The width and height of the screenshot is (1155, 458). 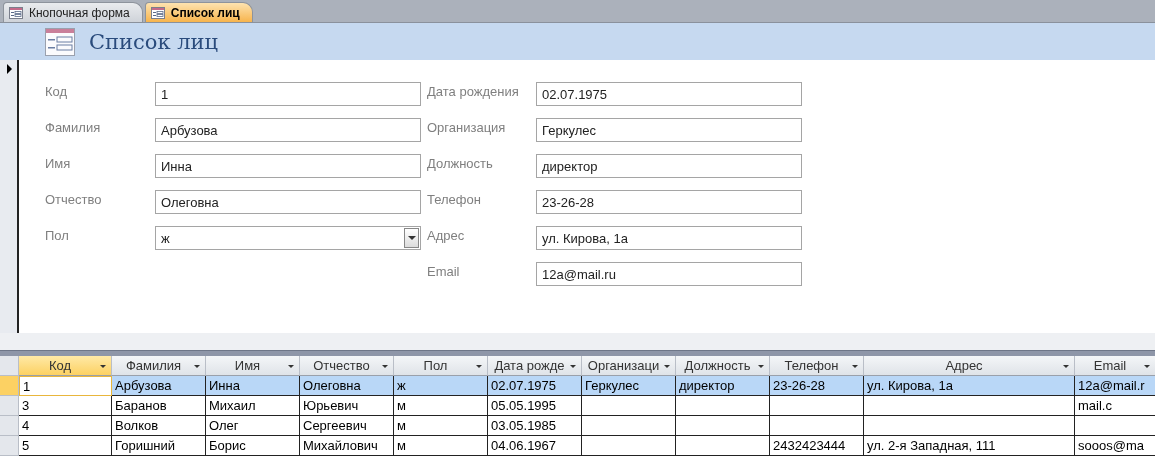 What do you see at coordinates (817, 366) in the screenshot?
I see `column-header: Телефон` at bounding box center [817, 366].